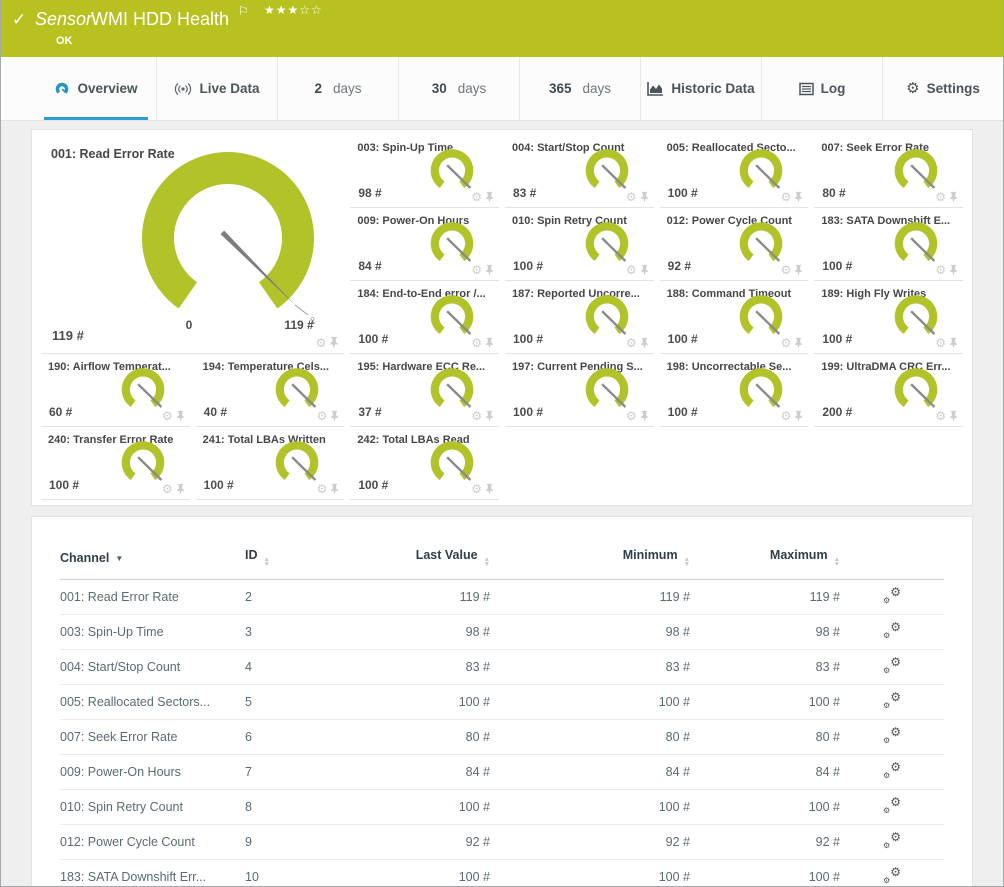 The image size is (1004, 887). I want to click on cell-channel: 004: Start/Stop Count, so click(152, 667).